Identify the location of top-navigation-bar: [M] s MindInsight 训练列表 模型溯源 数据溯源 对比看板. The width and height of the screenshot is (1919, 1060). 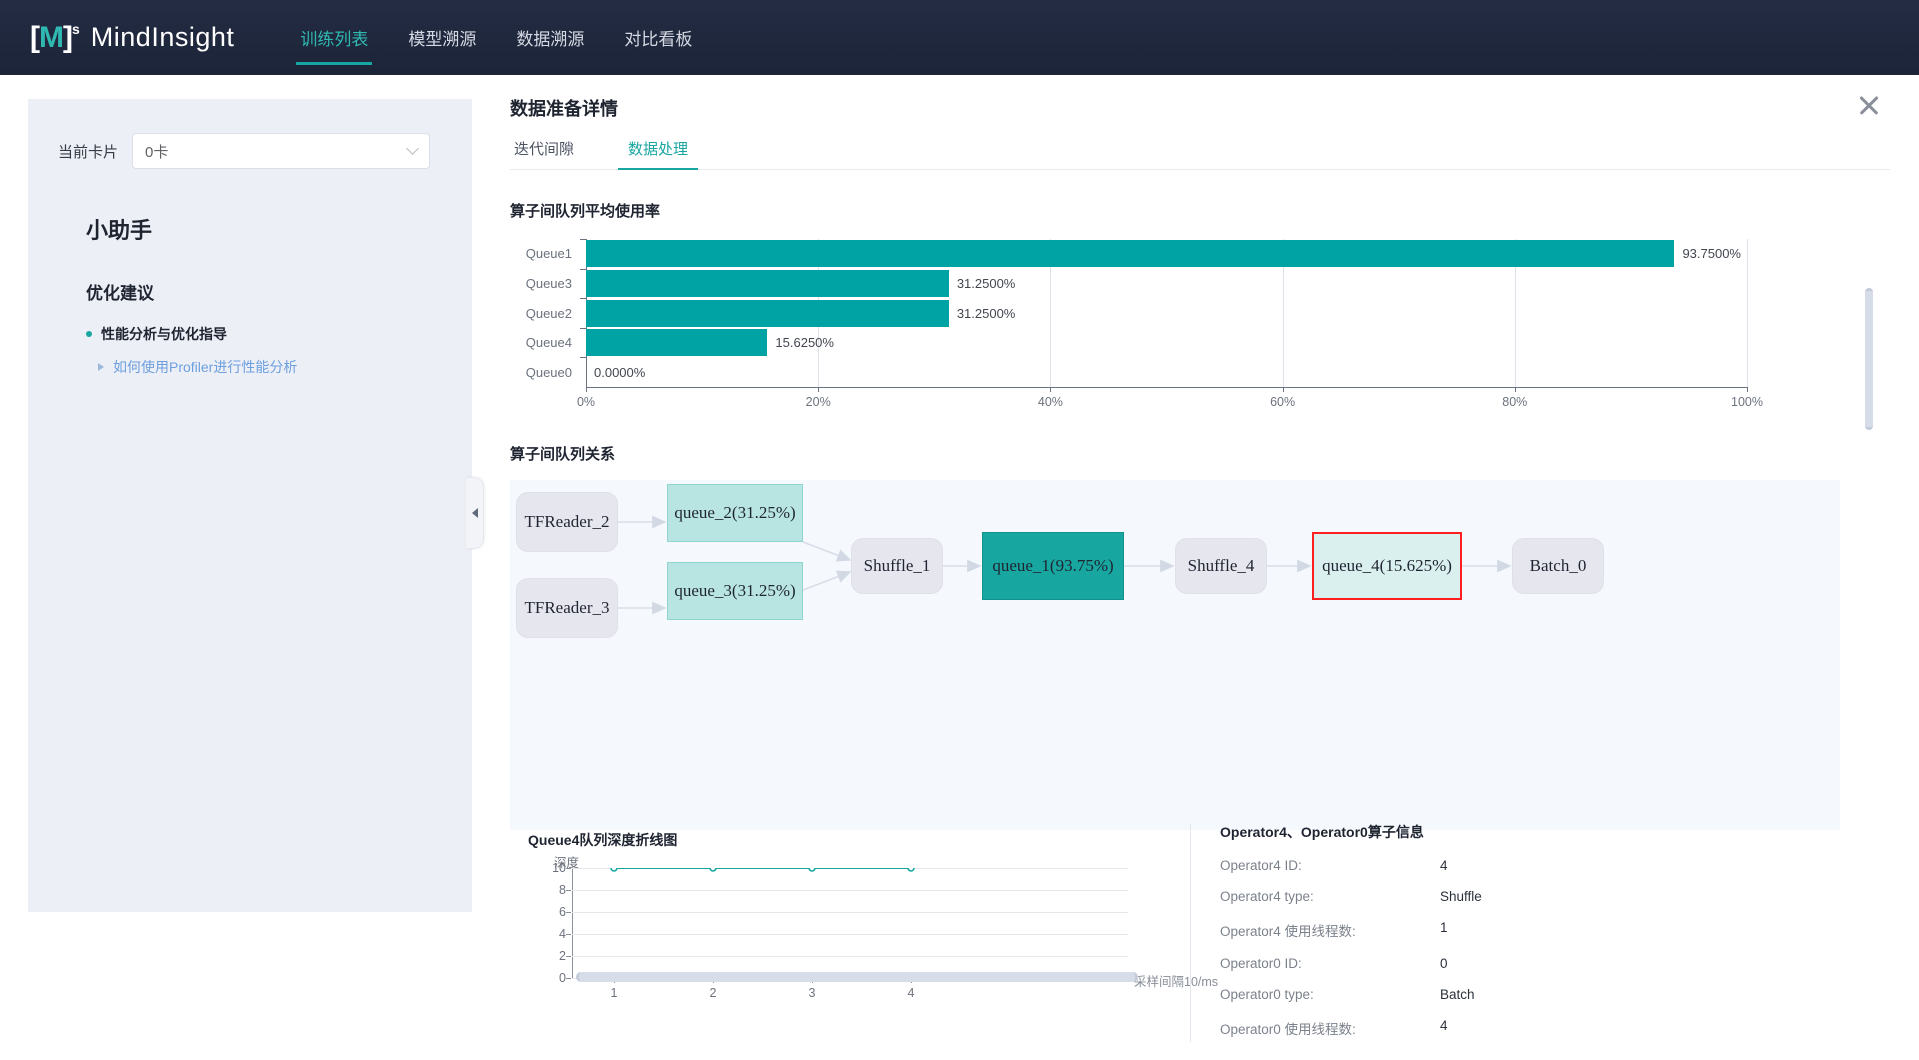
(959, 37).